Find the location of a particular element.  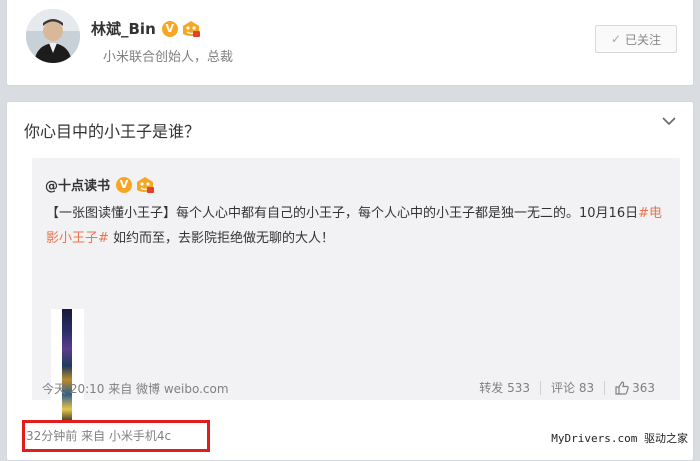

repost-actions: 转发 533 评论 83 363 is located at coordinates (567, 387).